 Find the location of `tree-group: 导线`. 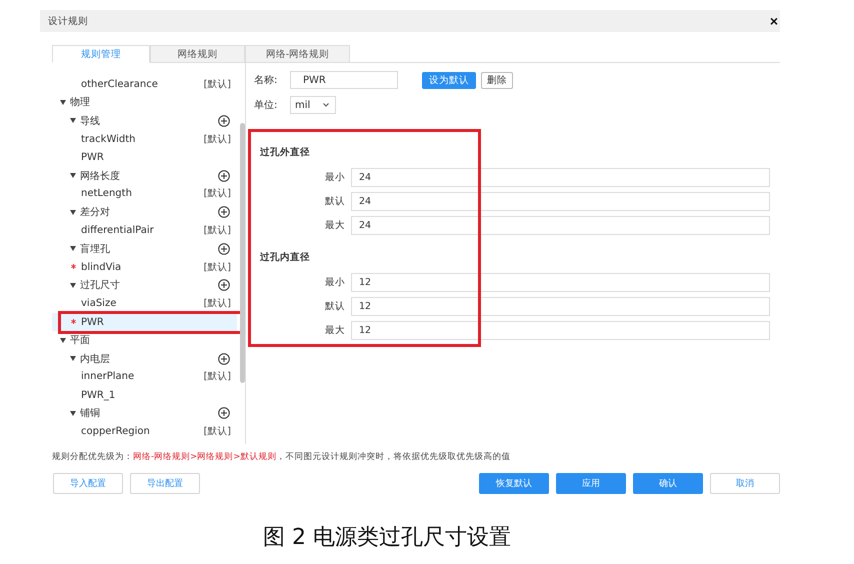

tree-group: 导线 is located at coordinates (90, 121).